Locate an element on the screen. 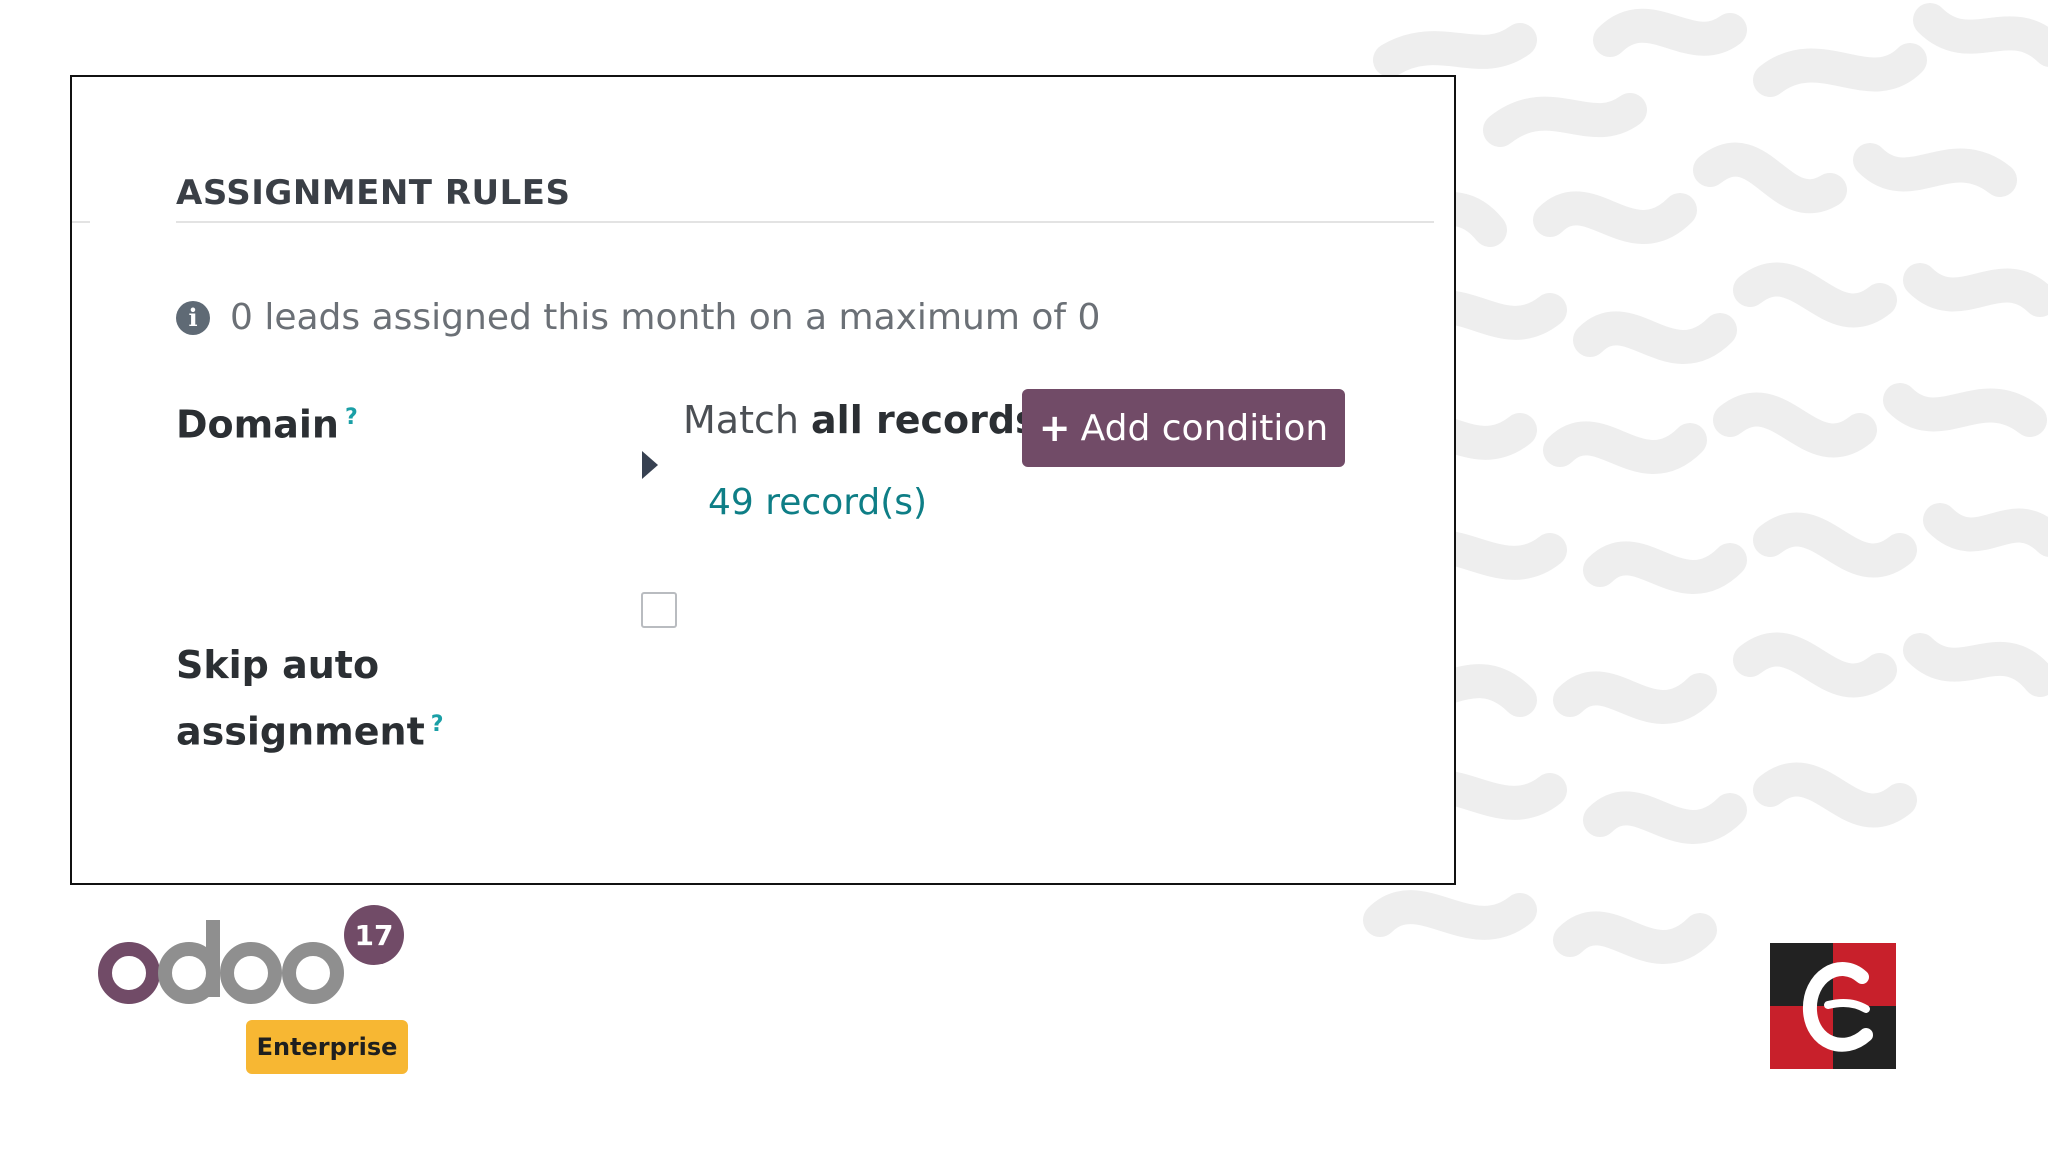 The image size is (2048, 1152). section-divider is located at coordinates (805, 222).